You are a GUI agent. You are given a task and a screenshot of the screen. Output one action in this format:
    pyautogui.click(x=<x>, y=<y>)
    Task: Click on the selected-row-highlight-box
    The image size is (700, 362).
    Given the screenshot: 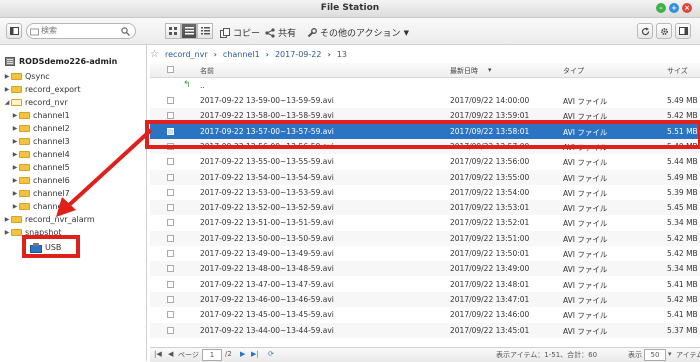 What is the action you would take?
    pyautogui.click(x=422, y=134)
    